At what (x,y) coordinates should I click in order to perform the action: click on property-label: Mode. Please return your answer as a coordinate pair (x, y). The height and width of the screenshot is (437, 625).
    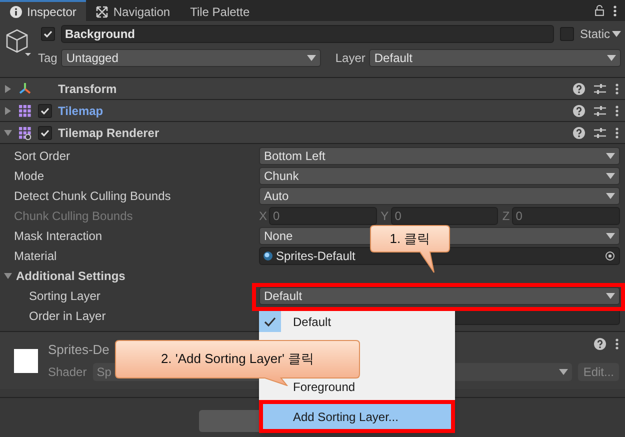
    Looking at the image, I should click on (29, 176).